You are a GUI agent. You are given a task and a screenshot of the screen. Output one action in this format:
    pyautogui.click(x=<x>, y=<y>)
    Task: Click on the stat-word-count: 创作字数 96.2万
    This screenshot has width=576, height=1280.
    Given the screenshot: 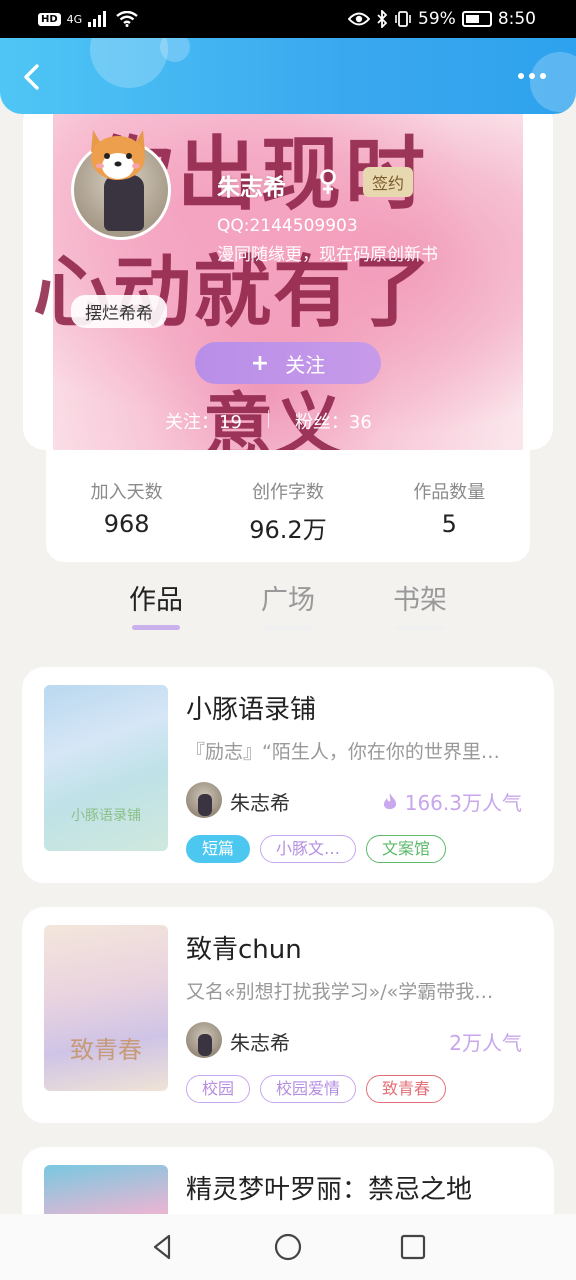 What is the action you would take?
    pyautogui.click(x=288, y=520)
    